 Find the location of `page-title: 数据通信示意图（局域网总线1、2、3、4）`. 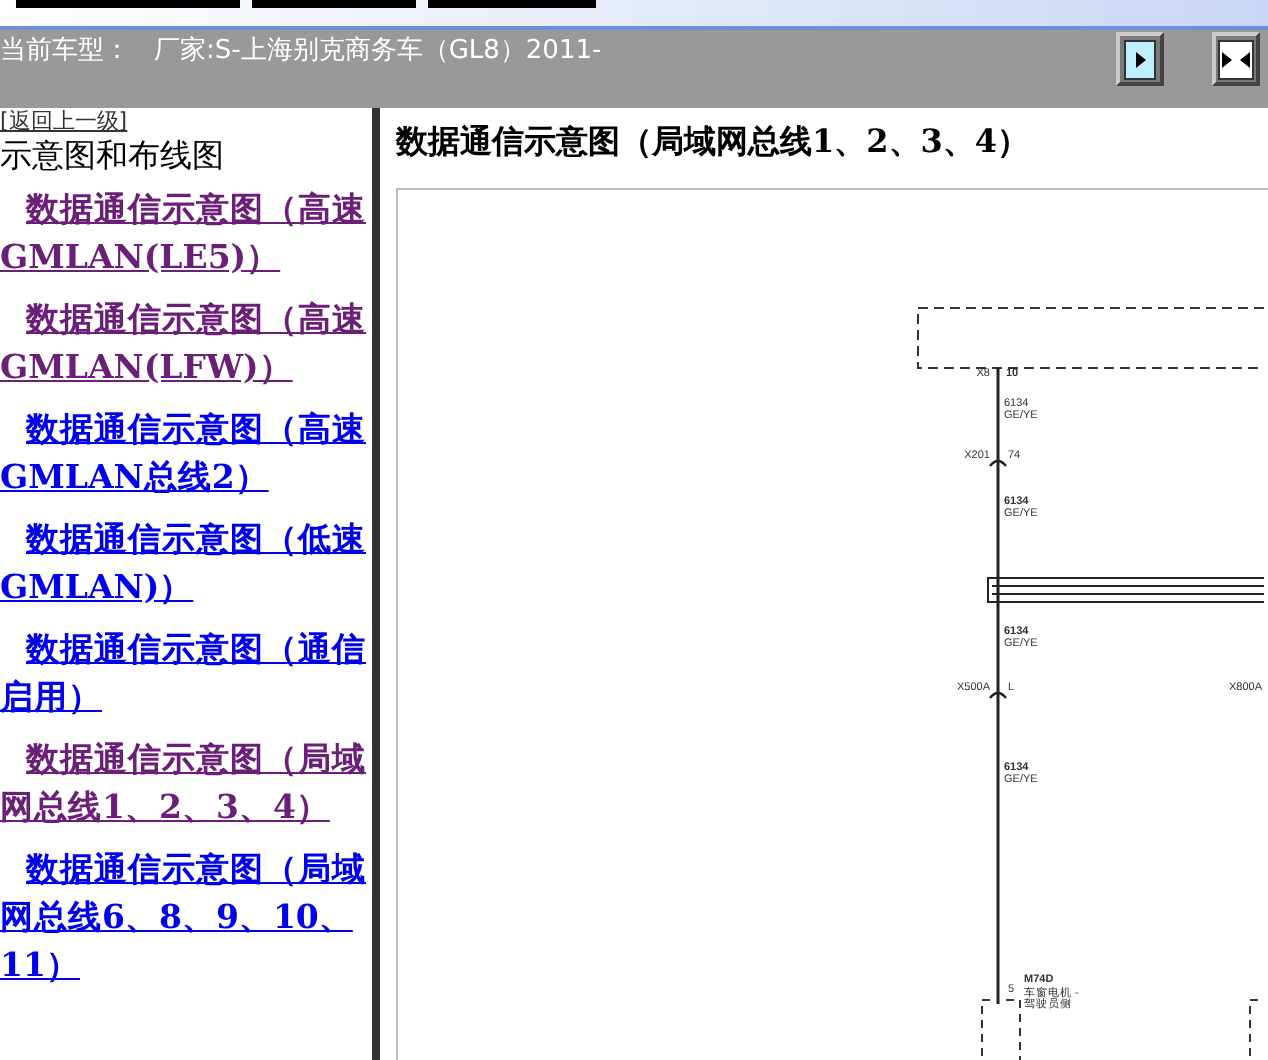

page-title: 数据通信示意图（局域网总线1、2、3、4） is located at coordinates (714, 142).